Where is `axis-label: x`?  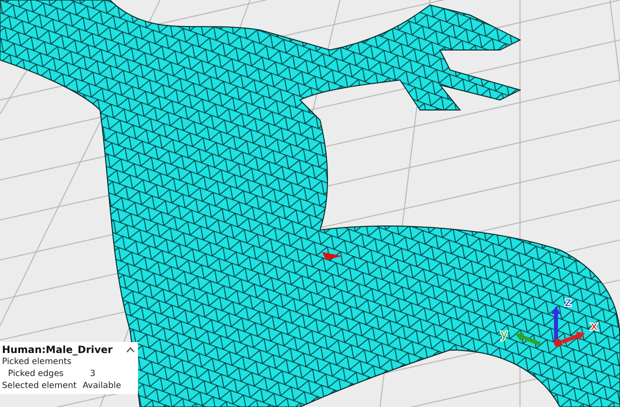
axis-label: x is located at coordinates (594, 326).